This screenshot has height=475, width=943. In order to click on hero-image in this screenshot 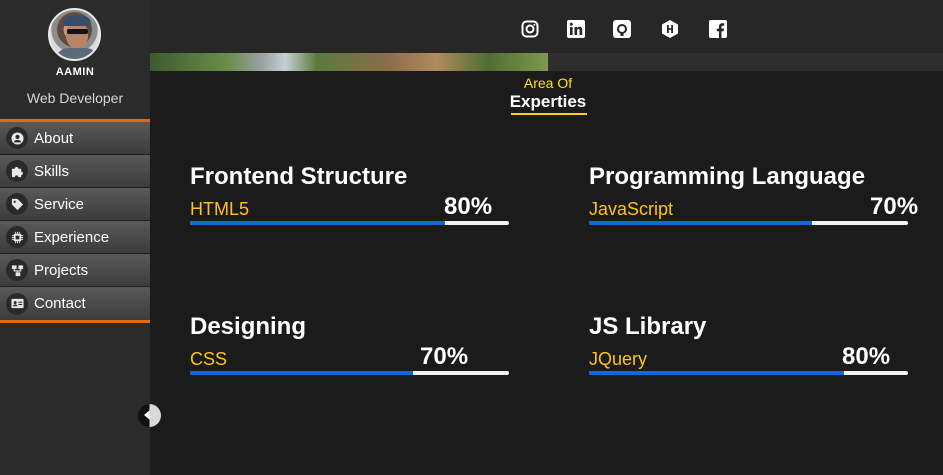, I will do `click(349, 62)`.